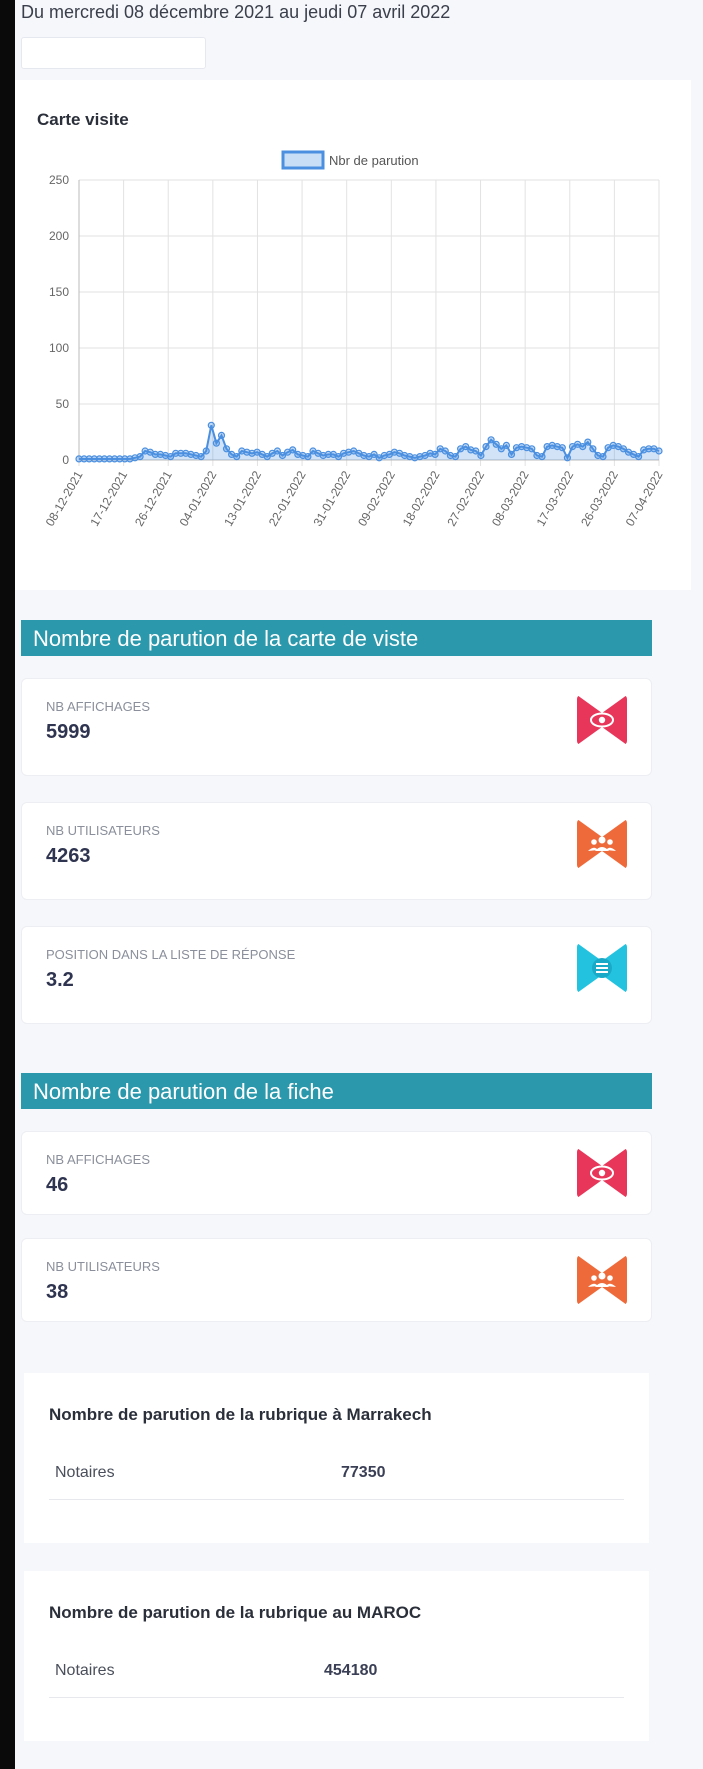 This screenshot has width=703, height=1769. Describe the element at coordinates (602, 968) in the screenshot. I see `list-icon` at that location.